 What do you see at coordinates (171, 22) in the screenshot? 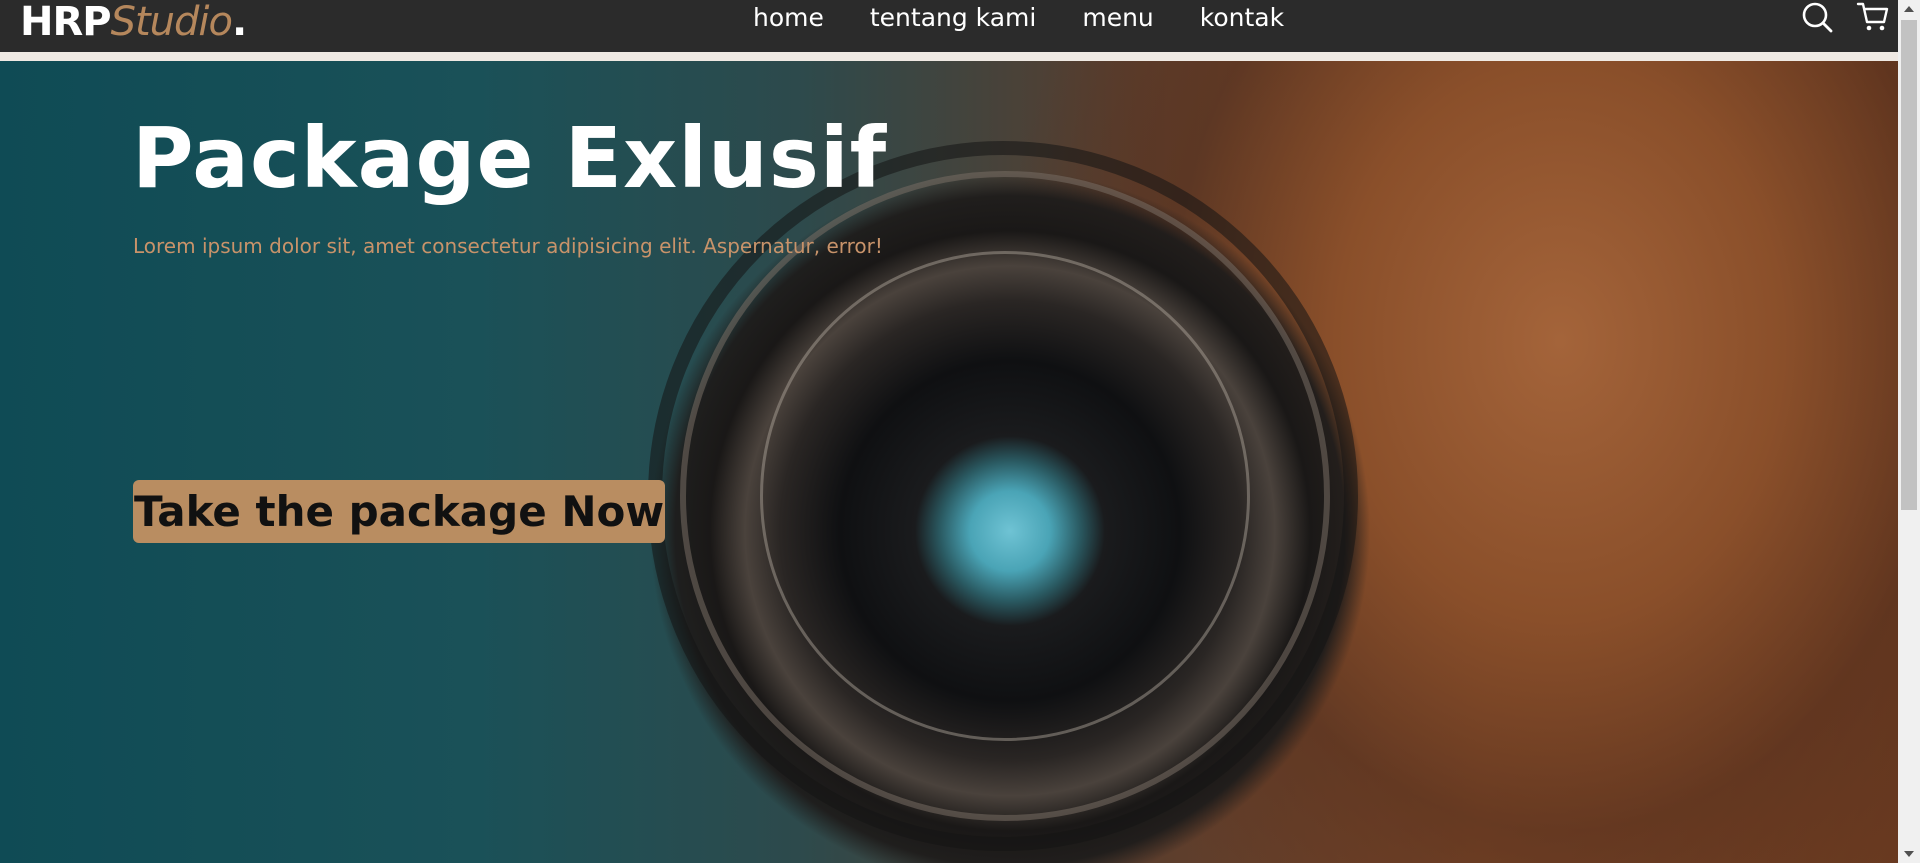
I see `logo-studio: Studio` at bounding box center [171, 22].